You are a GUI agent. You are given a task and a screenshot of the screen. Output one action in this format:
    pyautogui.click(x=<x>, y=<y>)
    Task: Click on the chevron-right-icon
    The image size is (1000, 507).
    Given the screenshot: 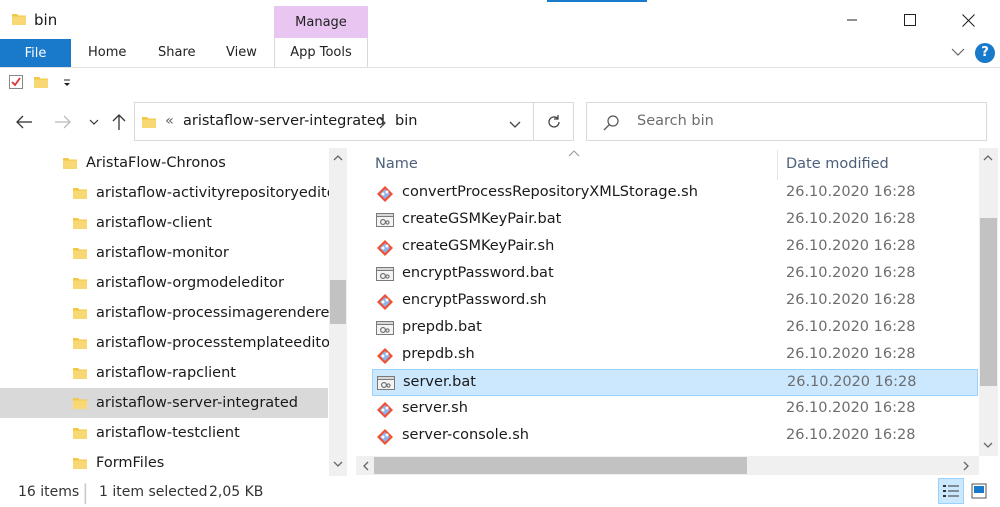 What is the action you would take?
    pyautogui.click(x=382, y=125)
    